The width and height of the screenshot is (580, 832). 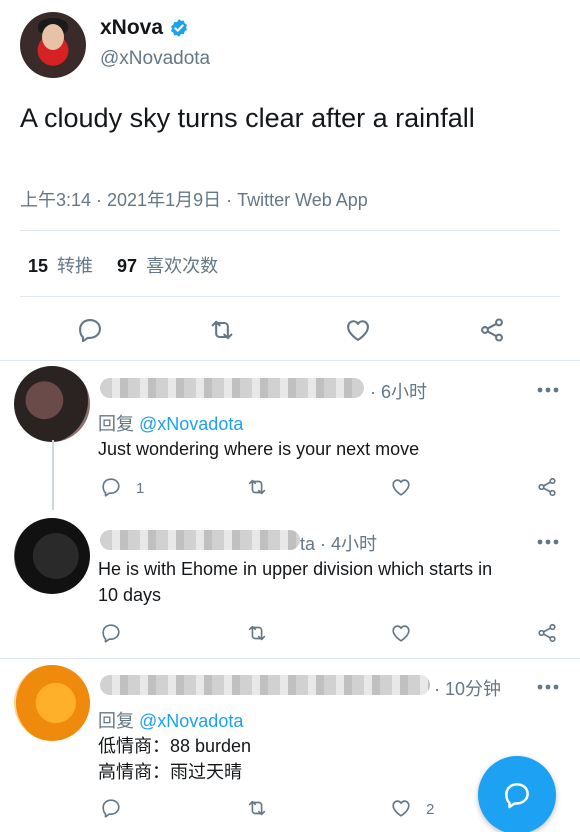 I want to click on thread-line, so click(x=53, y=475).